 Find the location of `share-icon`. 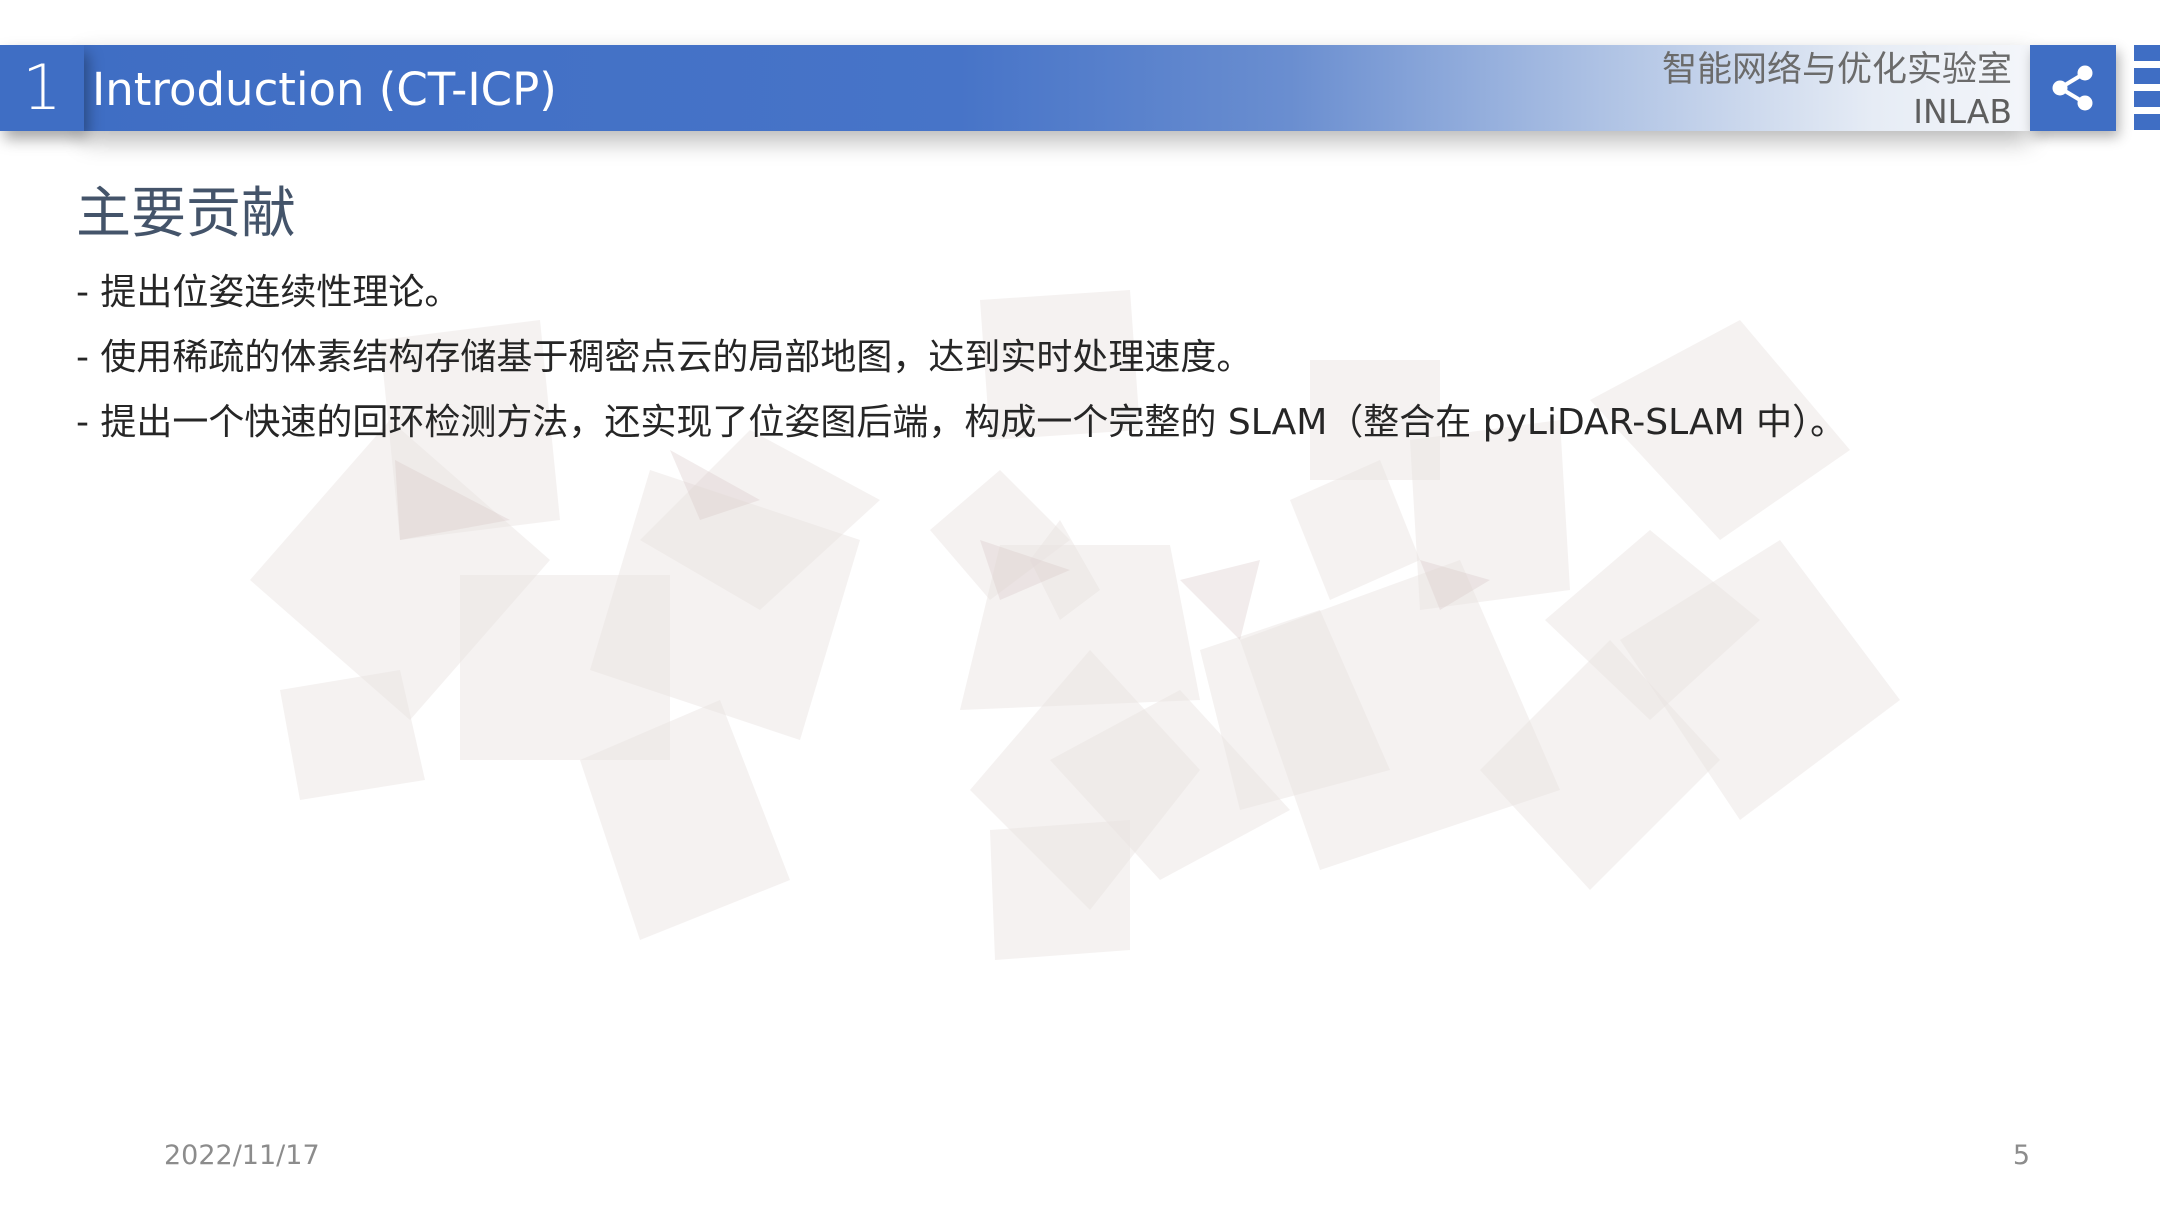

share-icon is located at coordinates (2072, 88).